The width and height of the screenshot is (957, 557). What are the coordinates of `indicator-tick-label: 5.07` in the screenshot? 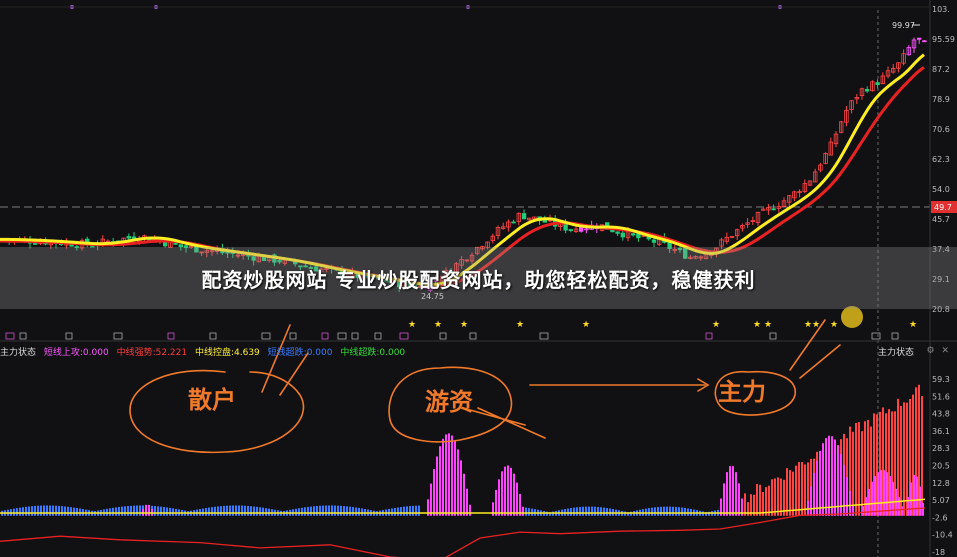 It's located at (941, 500).